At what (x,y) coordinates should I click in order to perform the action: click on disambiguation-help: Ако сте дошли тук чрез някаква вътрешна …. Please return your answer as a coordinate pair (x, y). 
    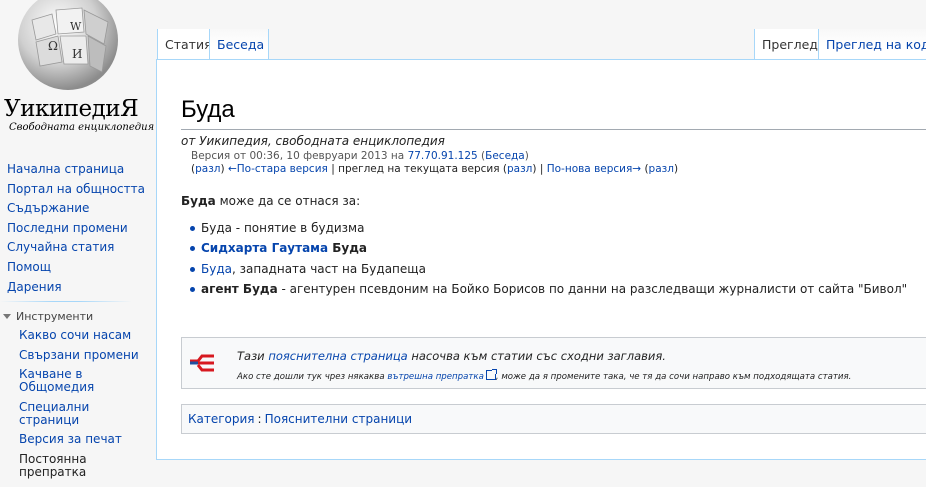
    Looking at the image, I should click on (544, 375).